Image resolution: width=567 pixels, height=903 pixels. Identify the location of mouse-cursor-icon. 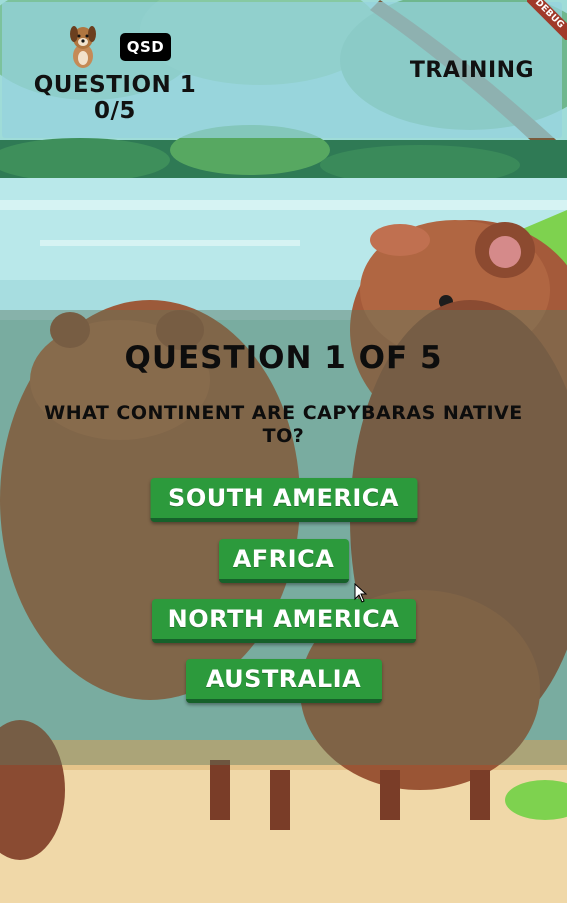
(361, 593).